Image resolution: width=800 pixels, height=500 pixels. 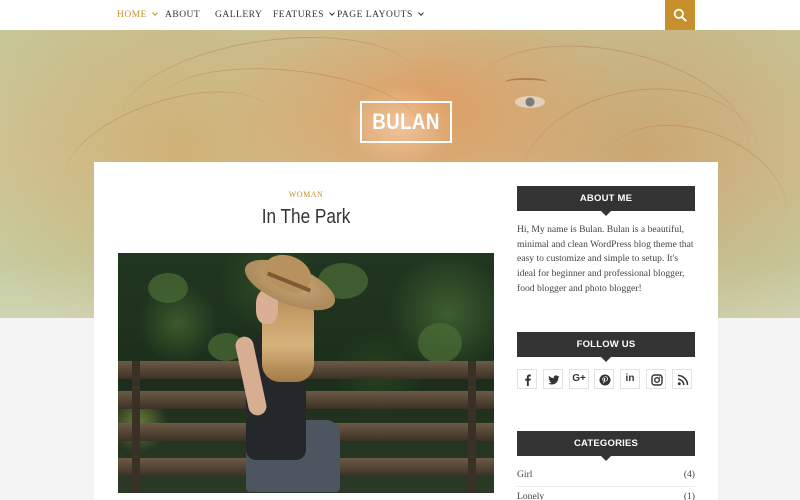 I want to click on google-plus-link: G+, so click(x=579, y=379).